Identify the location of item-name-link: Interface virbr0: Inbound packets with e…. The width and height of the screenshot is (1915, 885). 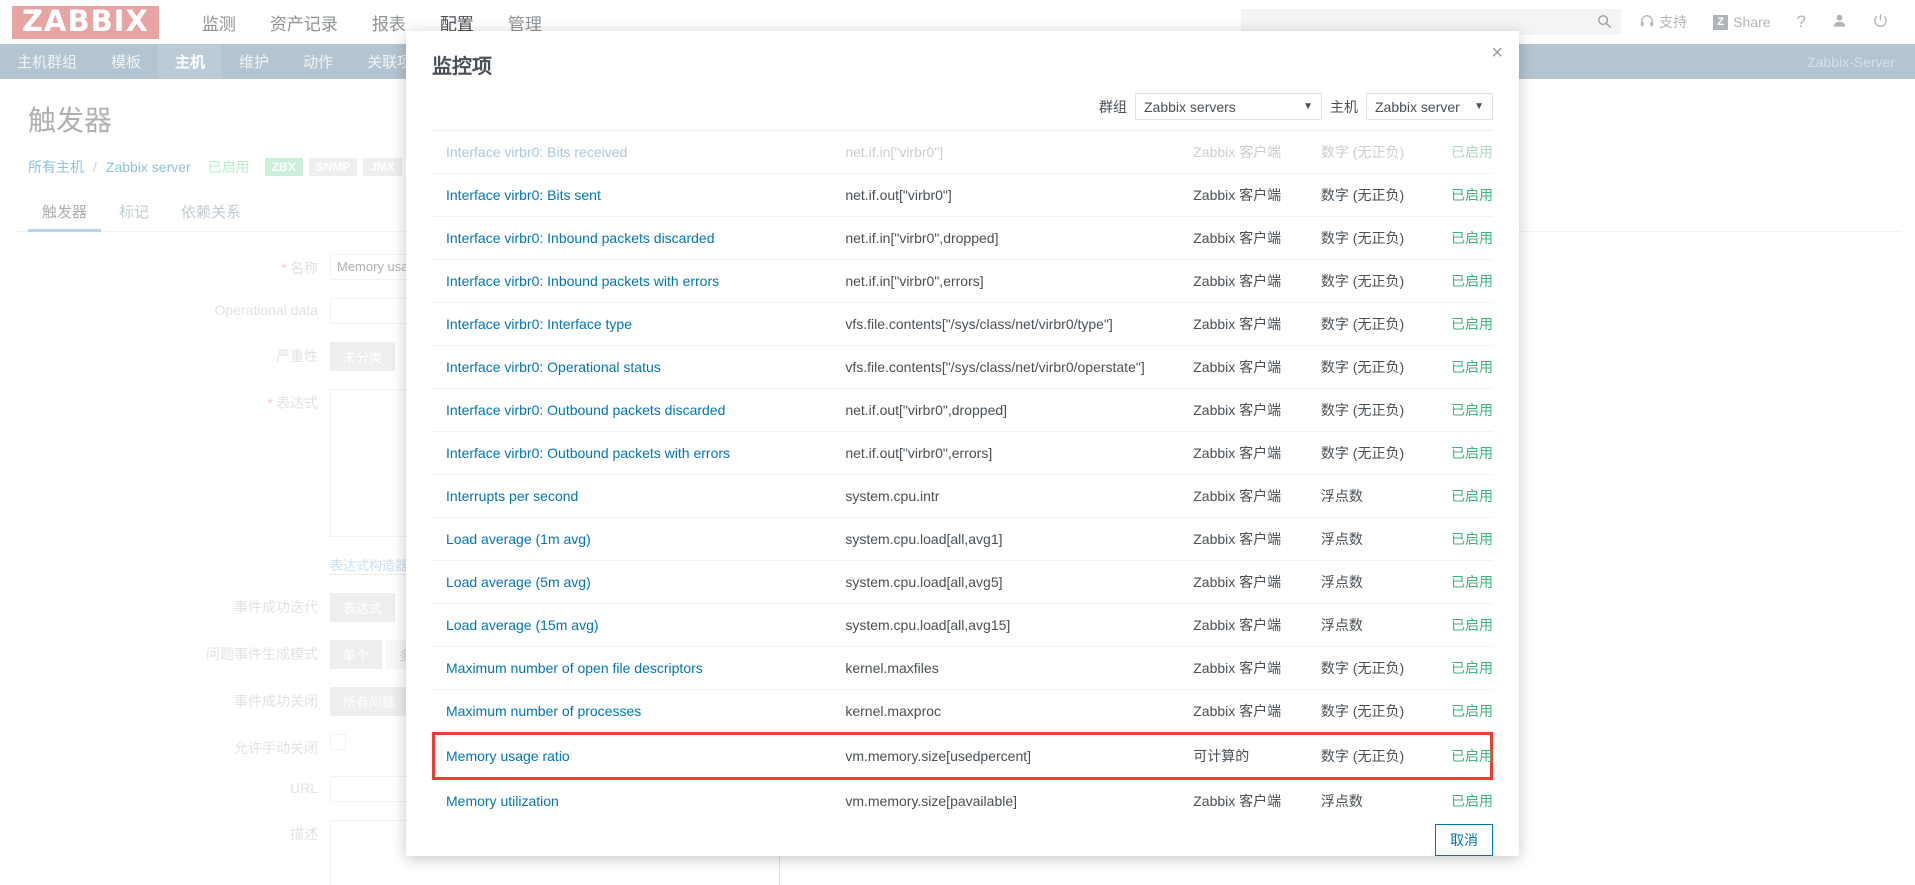
(582, 281).